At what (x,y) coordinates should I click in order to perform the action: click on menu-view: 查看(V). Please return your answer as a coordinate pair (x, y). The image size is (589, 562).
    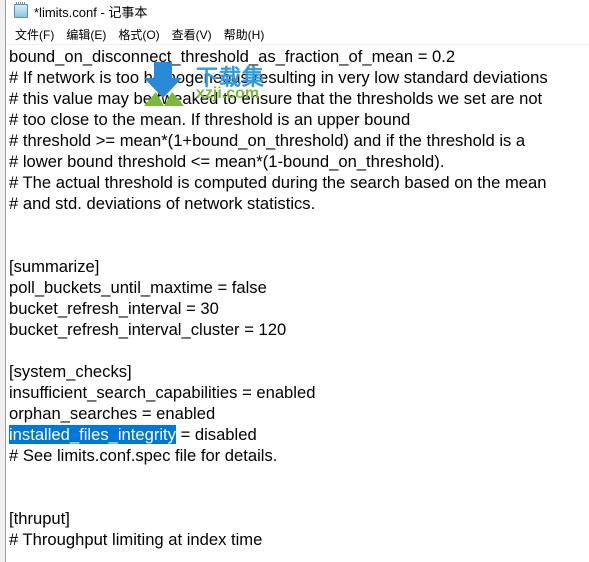
    Looking at the image, I should click on (192, 34).